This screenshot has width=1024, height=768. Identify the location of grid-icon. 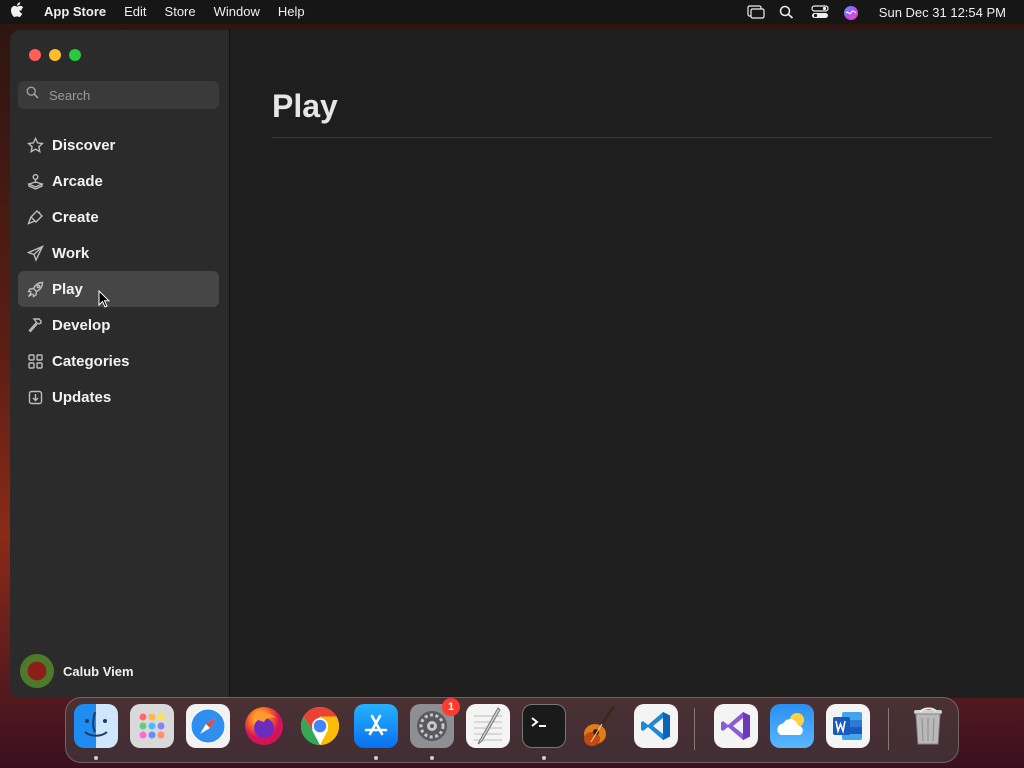
(35, 361).